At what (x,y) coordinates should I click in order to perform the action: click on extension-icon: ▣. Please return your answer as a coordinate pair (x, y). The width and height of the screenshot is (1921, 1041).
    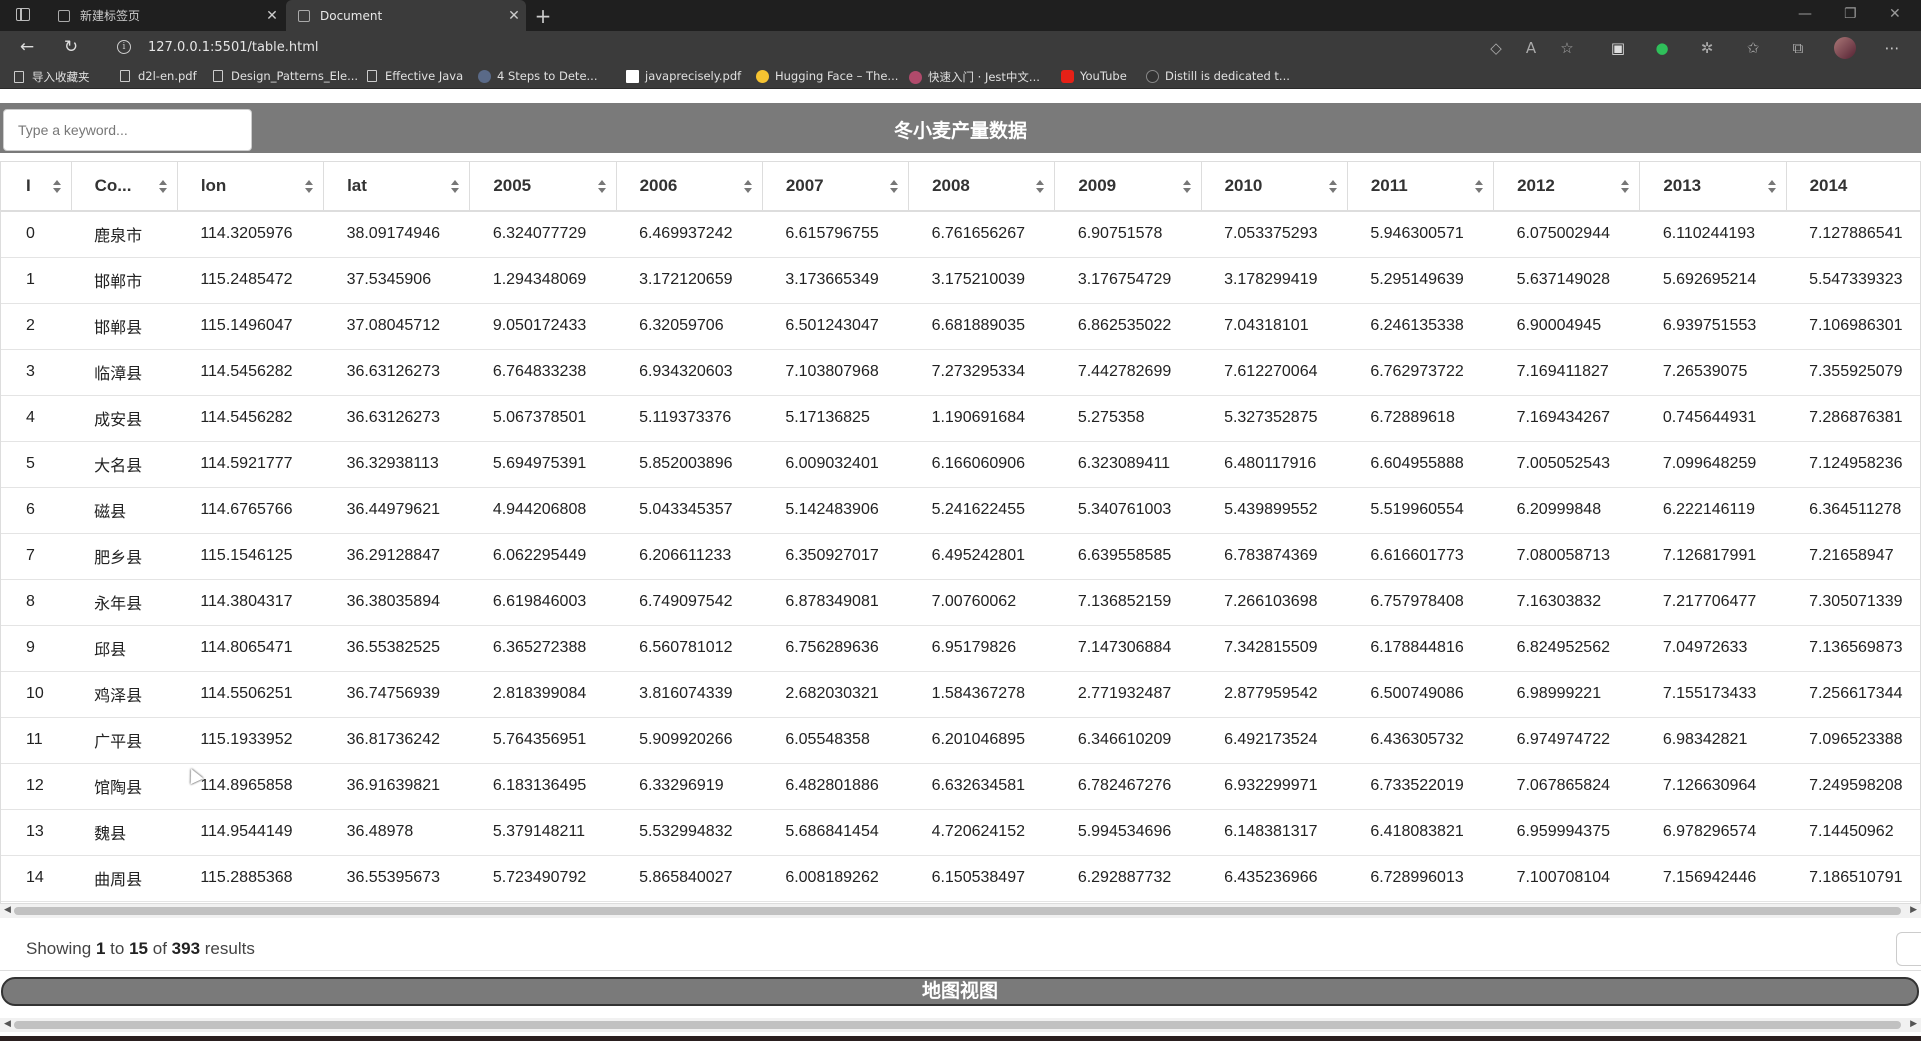
    Looking at the image, I should click on (1618, 48).